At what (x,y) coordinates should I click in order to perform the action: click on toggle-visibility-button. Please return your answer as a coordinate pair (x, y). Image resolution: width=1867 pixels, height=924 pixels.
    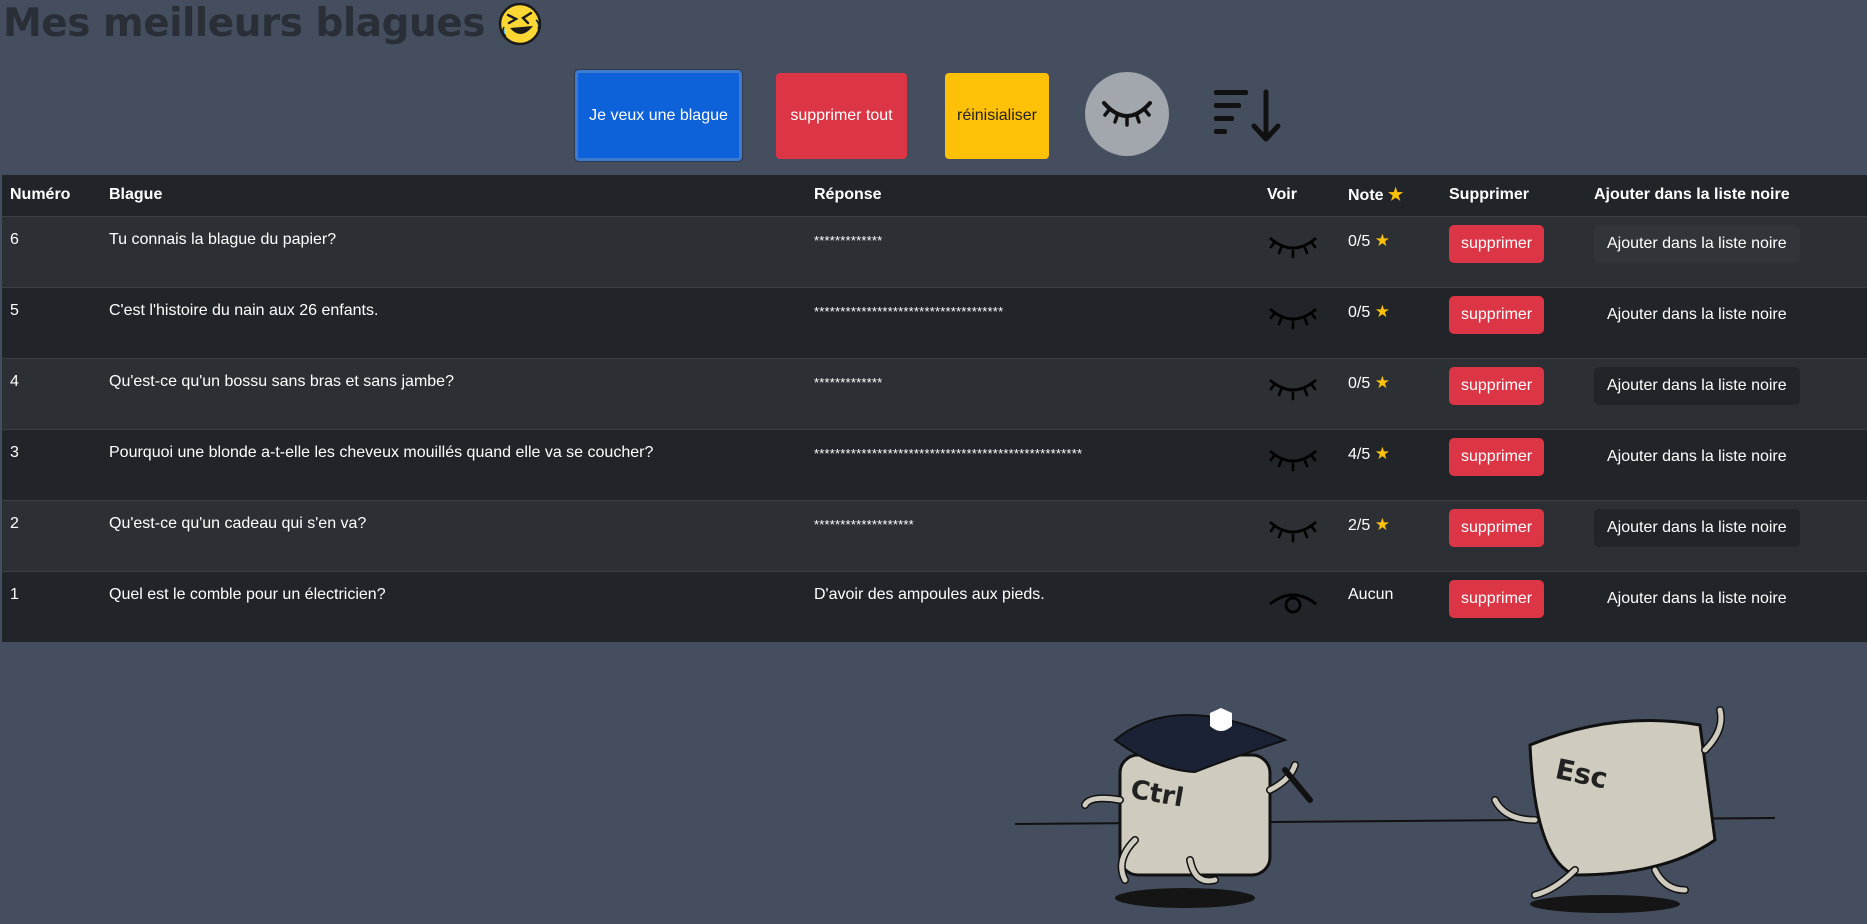
    Looking at the image, I should click on (1127, 114).